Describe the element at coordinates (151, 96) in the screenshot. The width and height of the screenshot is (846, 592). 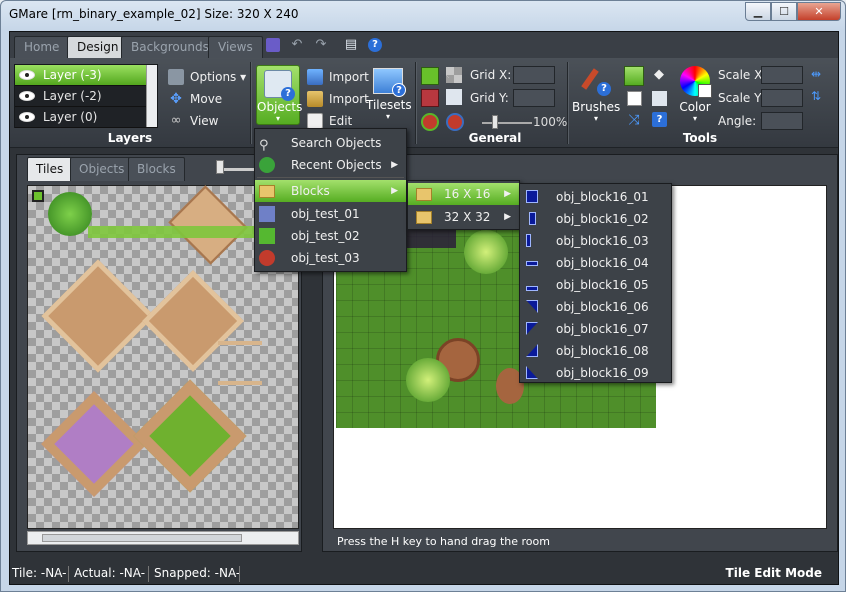
I see `layers-scrollbar` at that location.